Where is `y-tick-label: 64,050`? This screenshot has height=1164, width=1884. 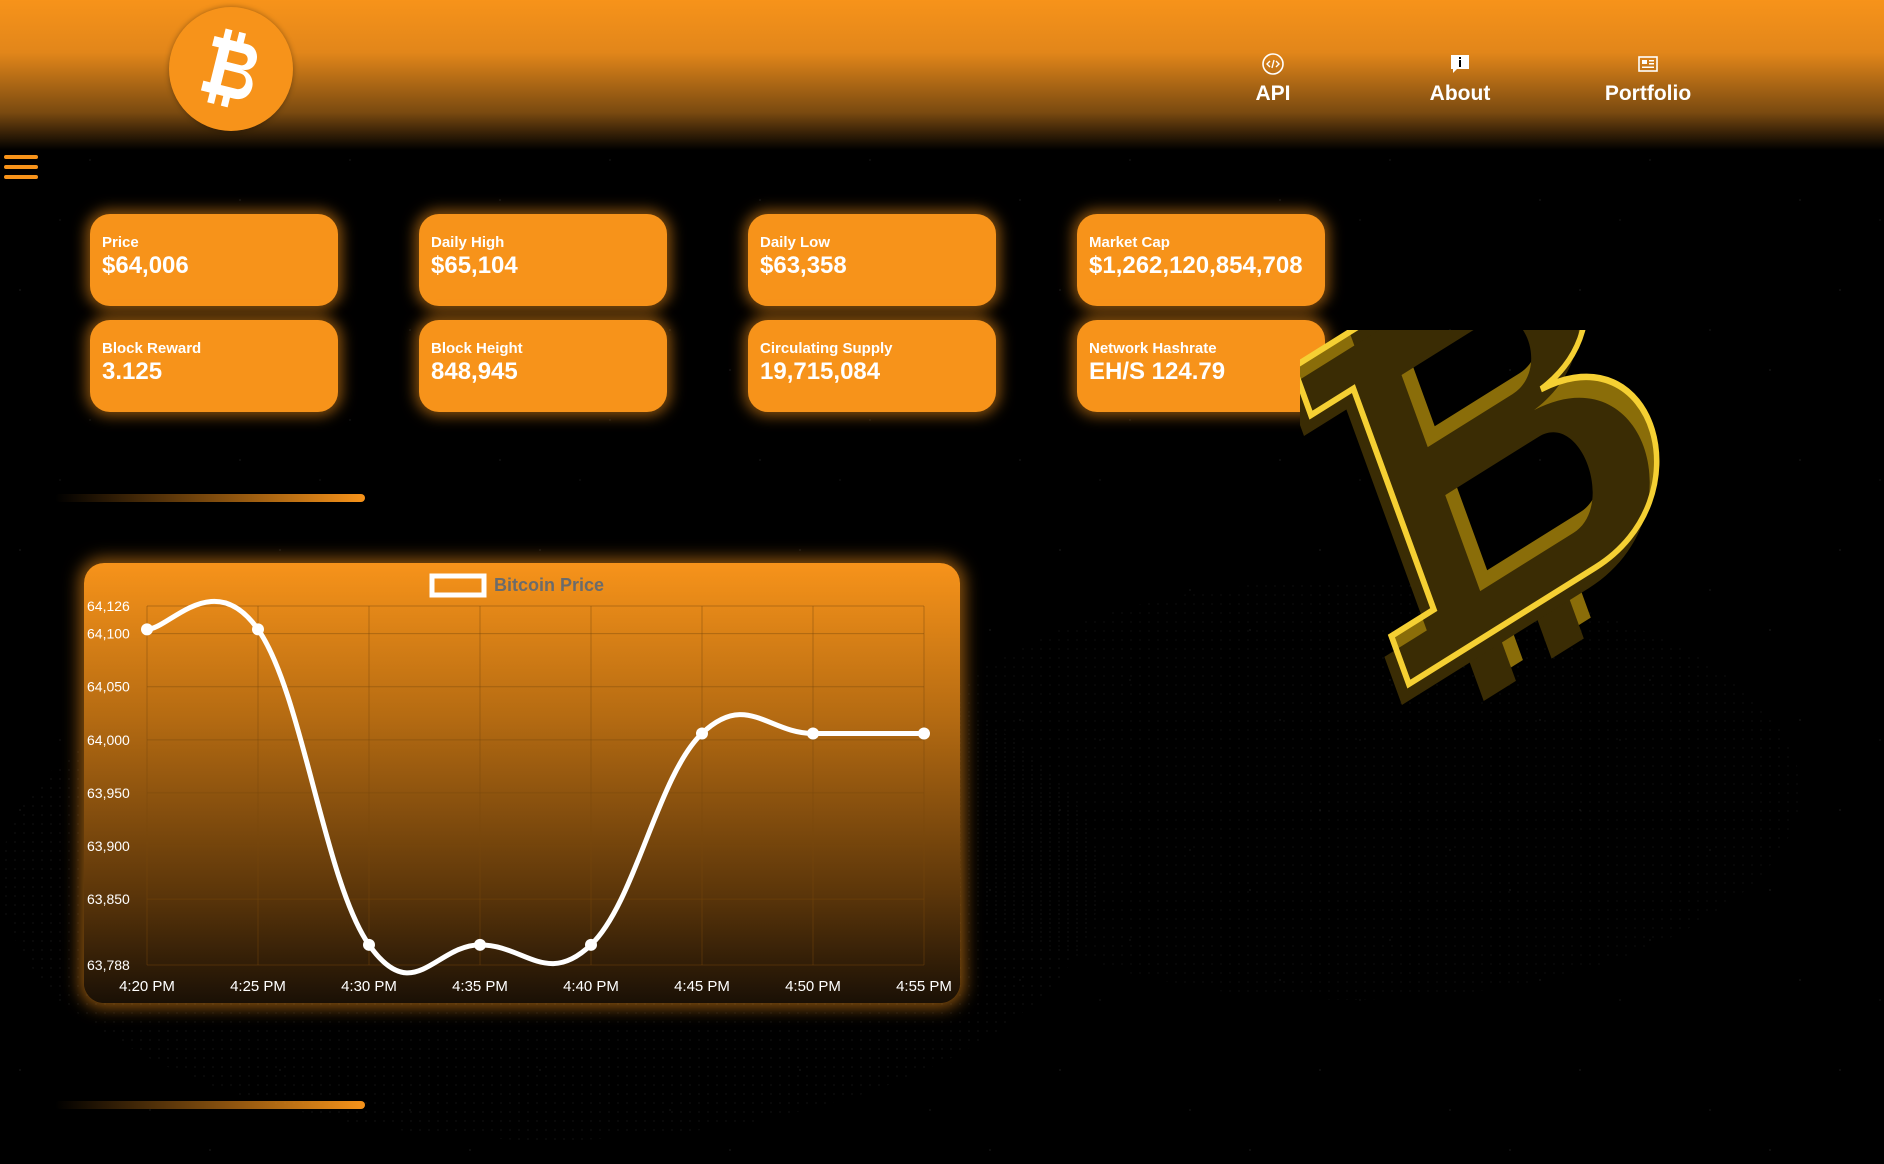
y-tick-label: 64,050 is located at coordinates (108, 687).